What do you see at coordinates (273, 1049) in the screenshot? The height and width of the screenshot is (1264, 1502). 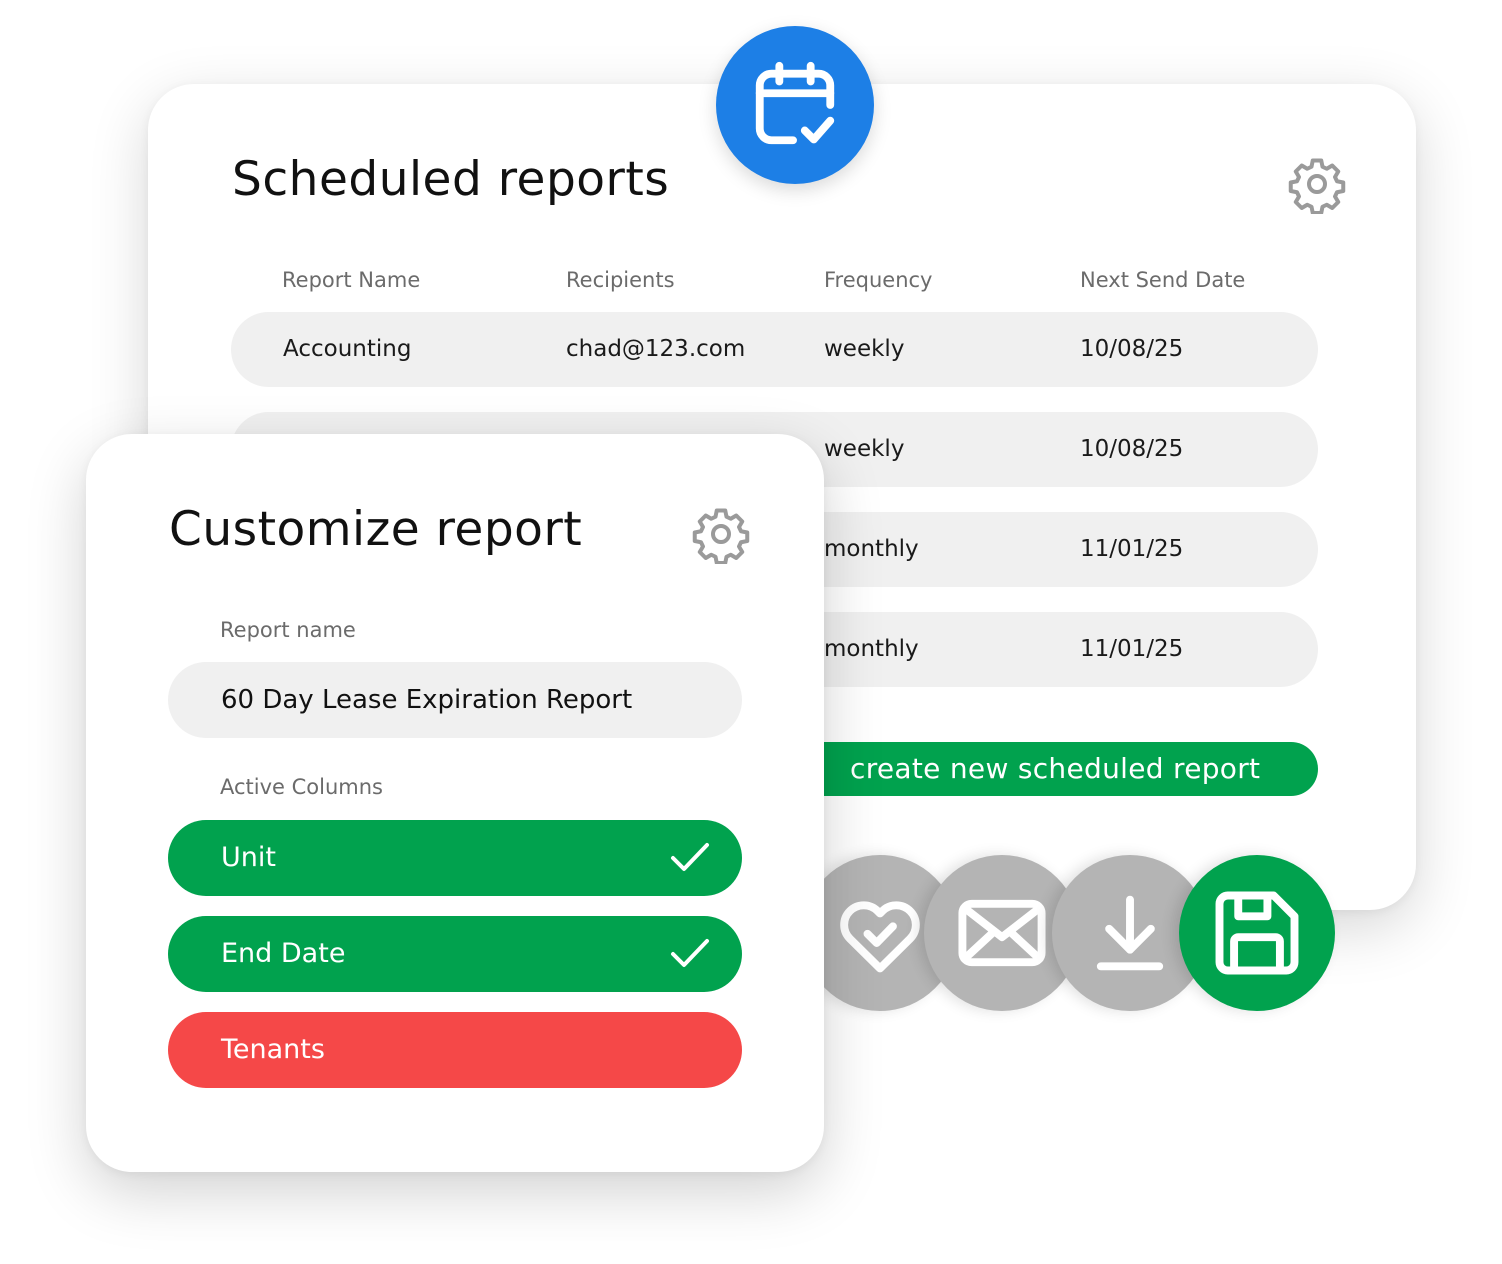 I see `column-toggle-label: Tenants` at bounding box center [273, 1049].